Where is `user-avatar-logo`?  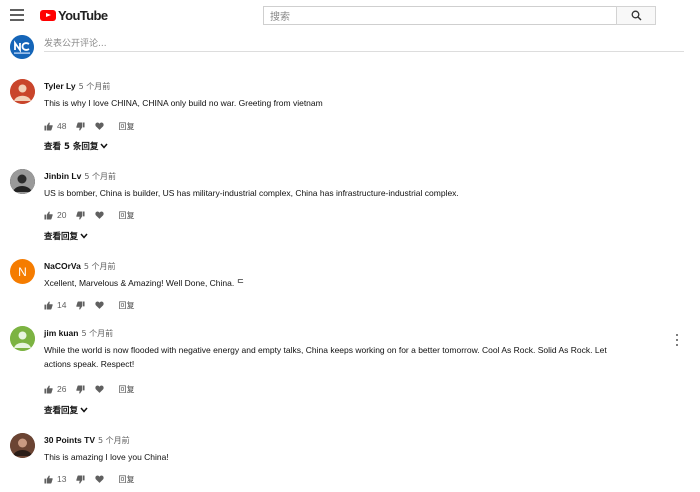 user-avatar-logo is located at coordinates (22, 47).